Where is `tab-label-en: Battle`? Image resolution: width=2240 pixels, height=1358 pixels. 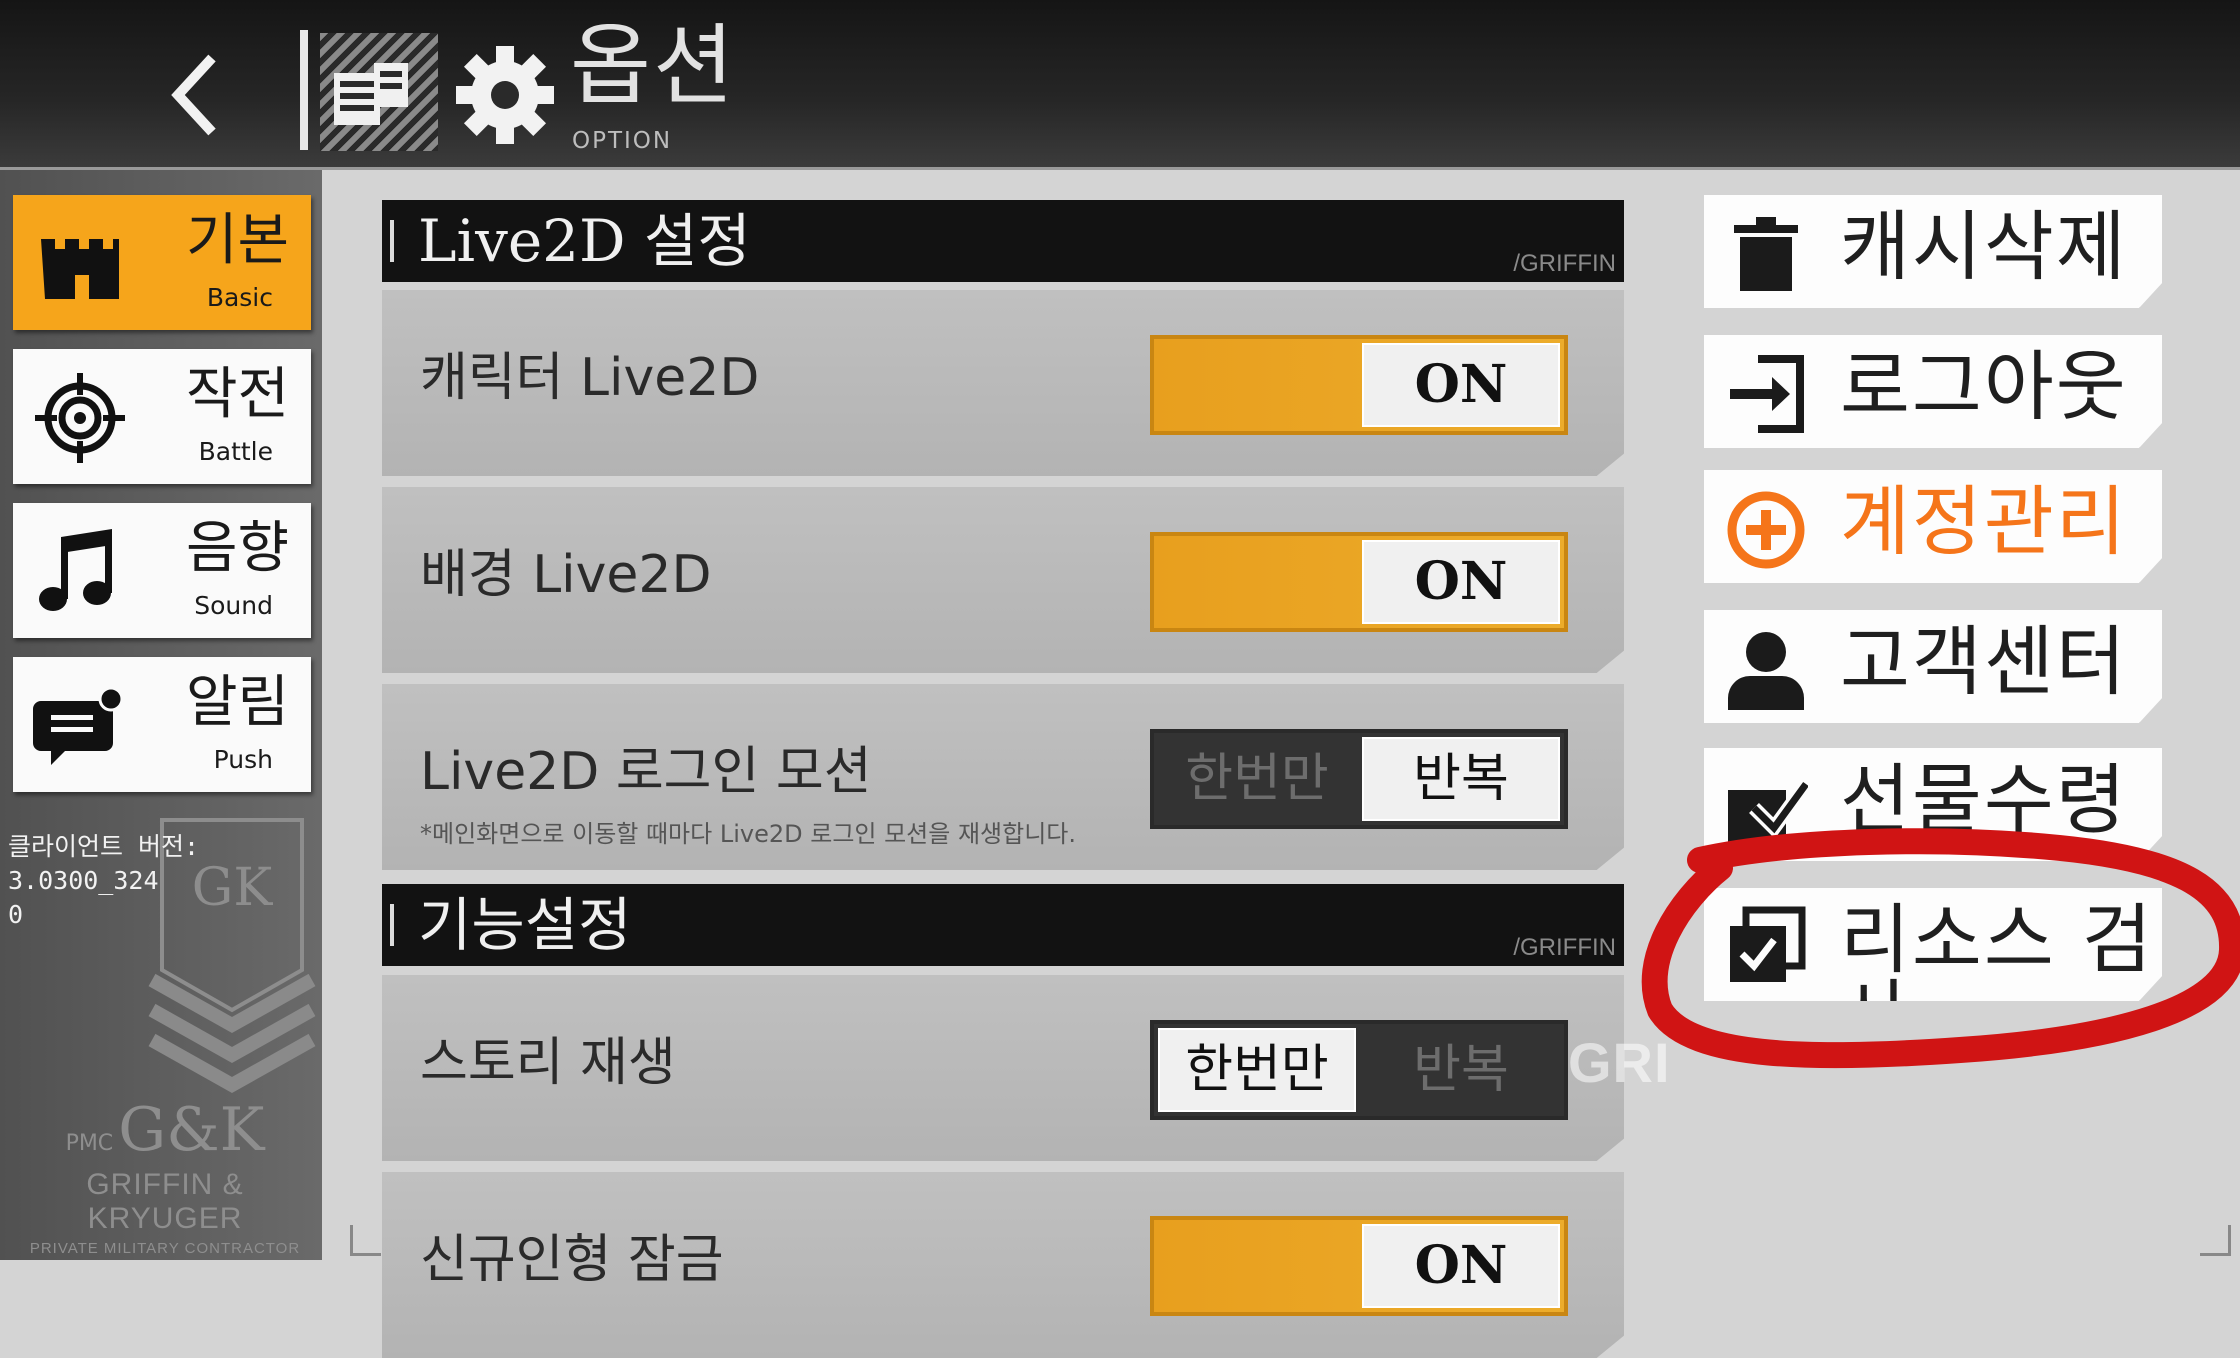 tab-label-en: Battle is located at coordinates (235, 451).